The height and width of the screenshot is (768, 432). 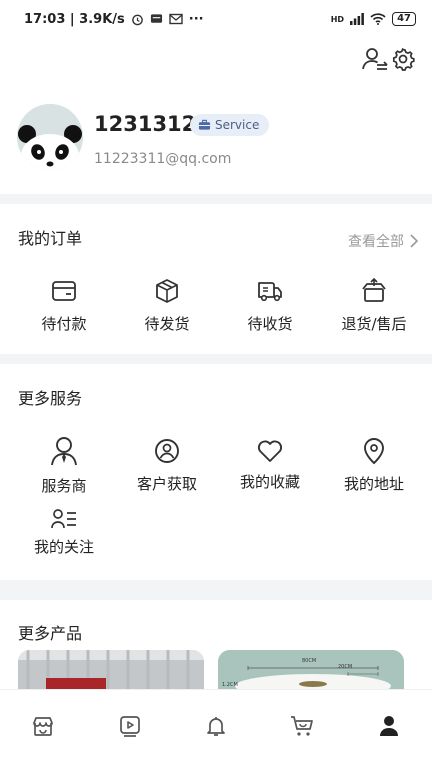 What do you see at coordinates (373, 484) in the screenshot?
I see `service-item-label: 我的地址` at bounding box center [373, 484].